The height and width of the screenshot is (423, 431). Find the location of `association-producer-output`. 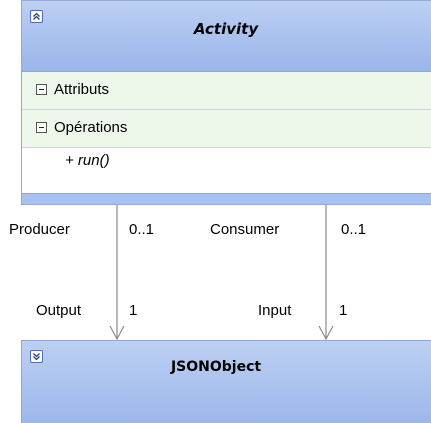

association-producer-output is located at coordinates (117, 273).